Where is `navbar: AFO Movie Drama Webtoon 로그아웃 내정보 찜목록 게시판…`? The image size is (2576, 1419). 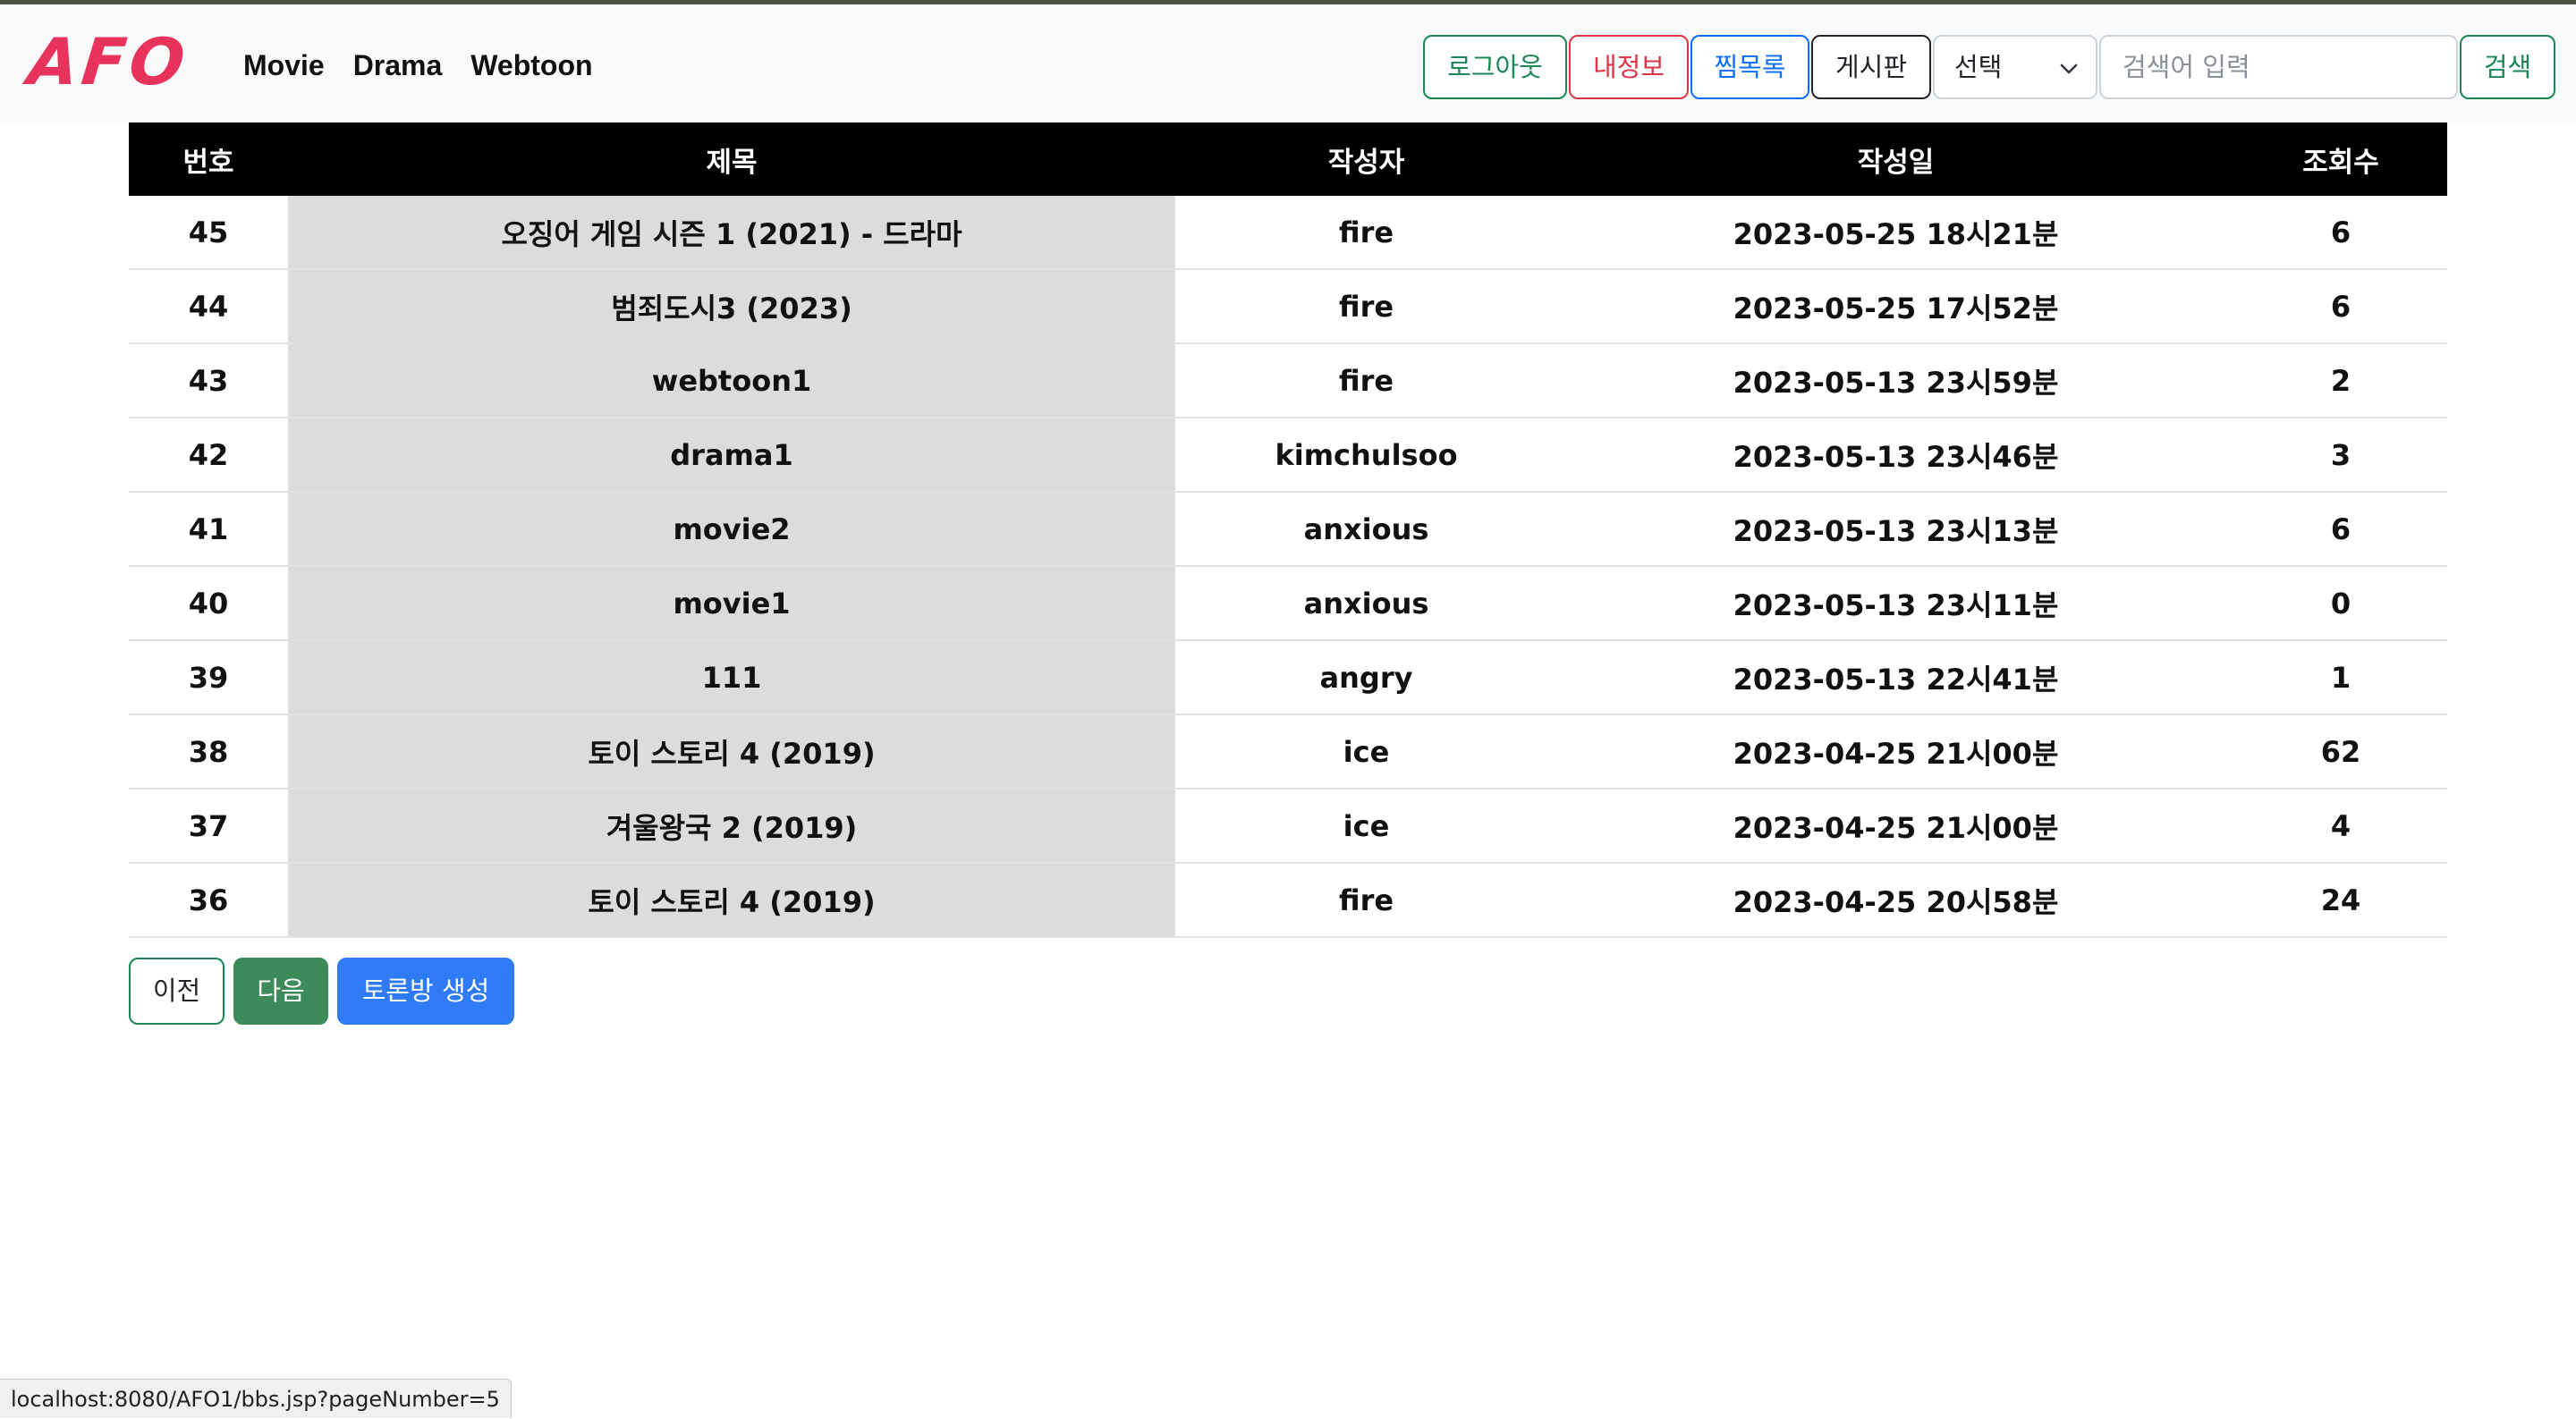
navbar: AFO Movie Drama Webtoon 로그아웃 내정보 찜목록 게시판… is located at coordinates (1288, 63).